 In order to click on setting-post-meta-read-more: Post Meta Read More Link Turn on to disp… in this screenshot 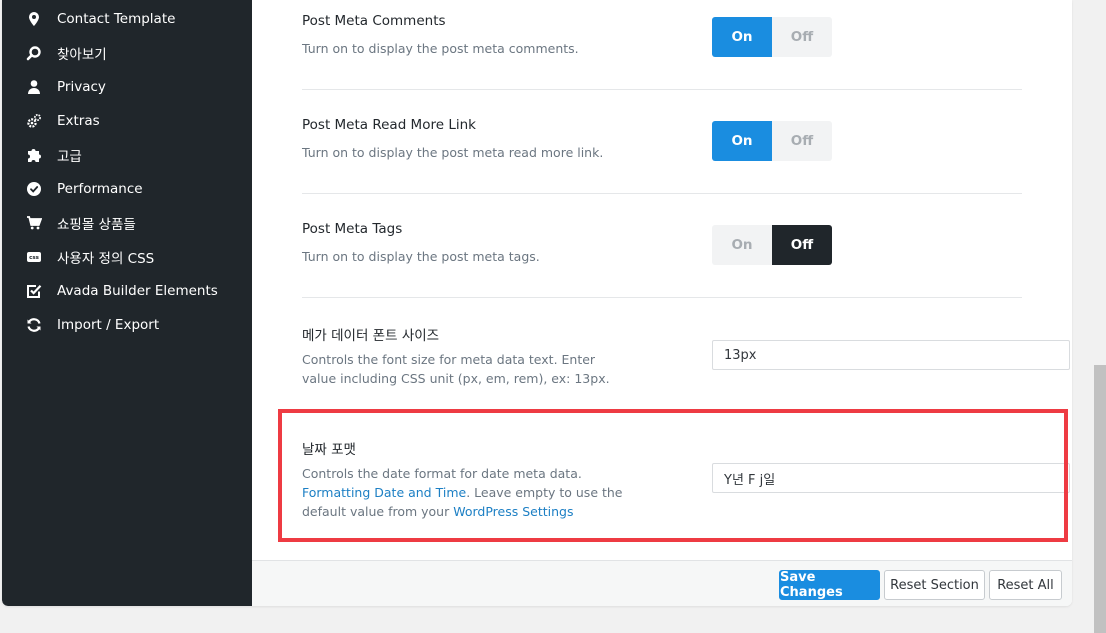, I will do `click(662, 147)`.